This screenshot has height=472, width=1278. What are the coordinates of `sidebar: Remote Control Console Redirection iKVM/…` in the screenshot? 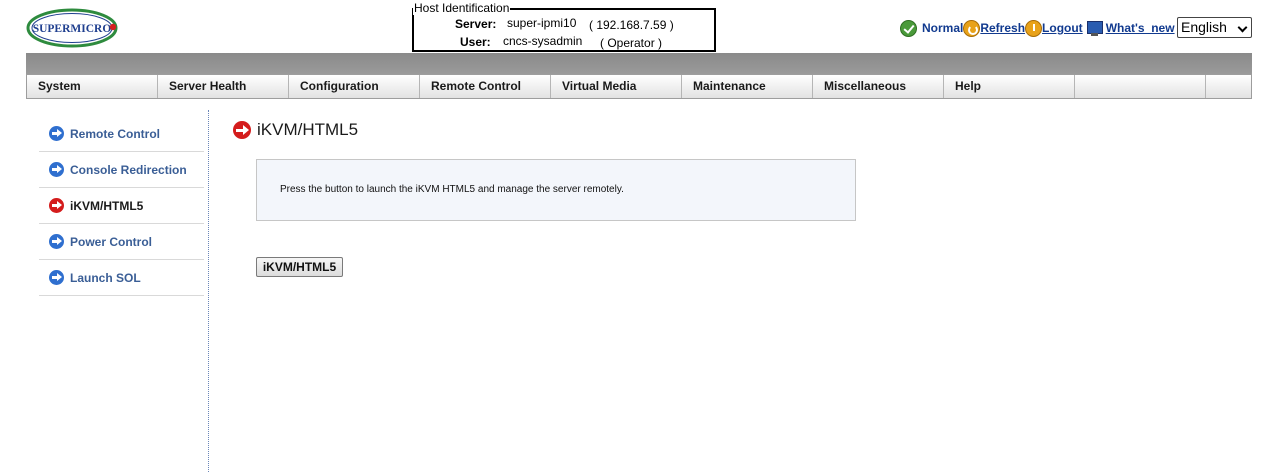 It's located at (121, 206).